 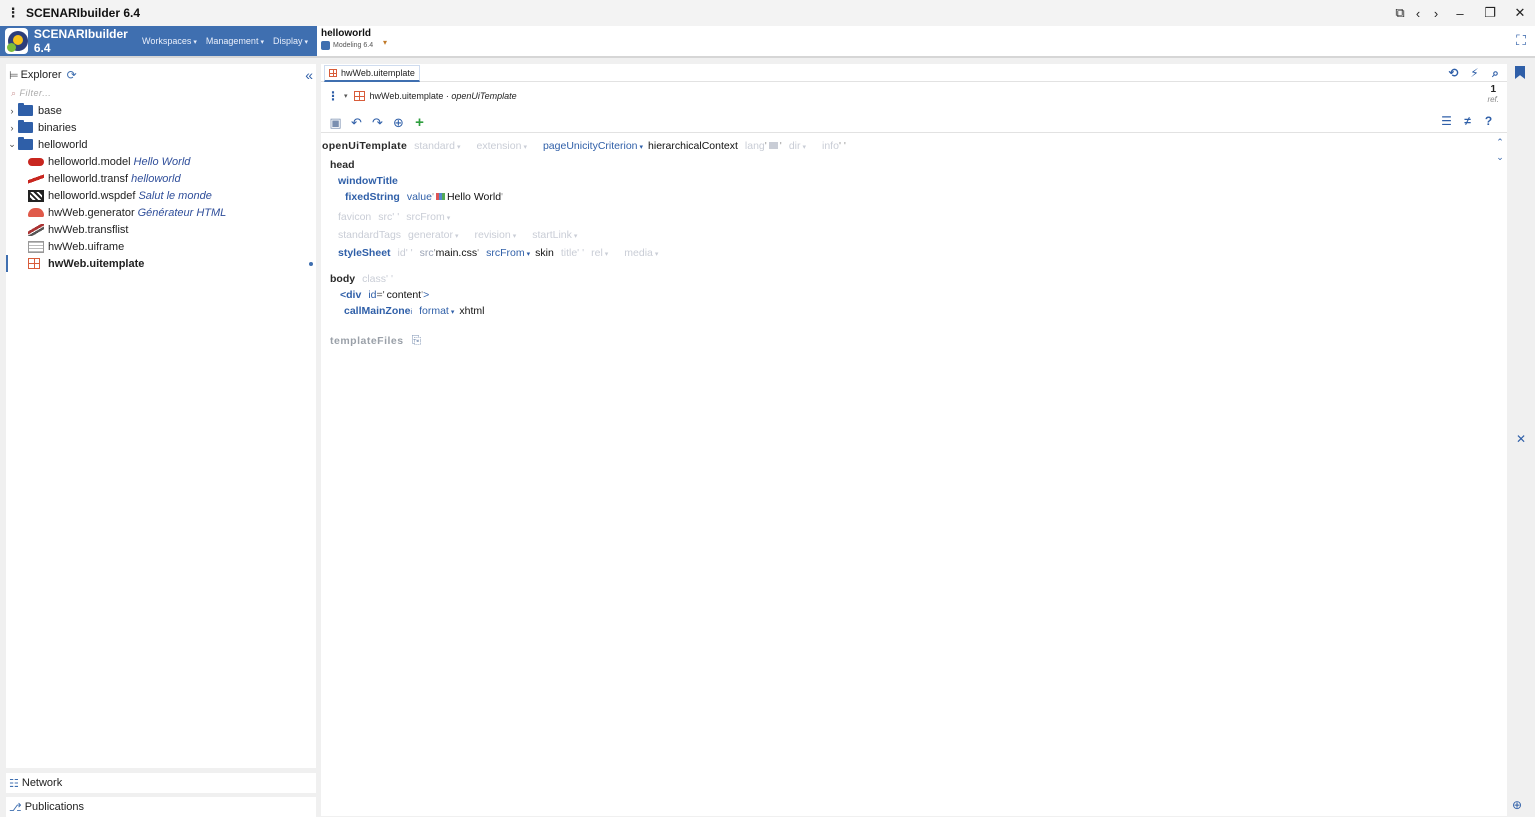 I want to click on save-icon: ▣, so click(x=335, y=123).